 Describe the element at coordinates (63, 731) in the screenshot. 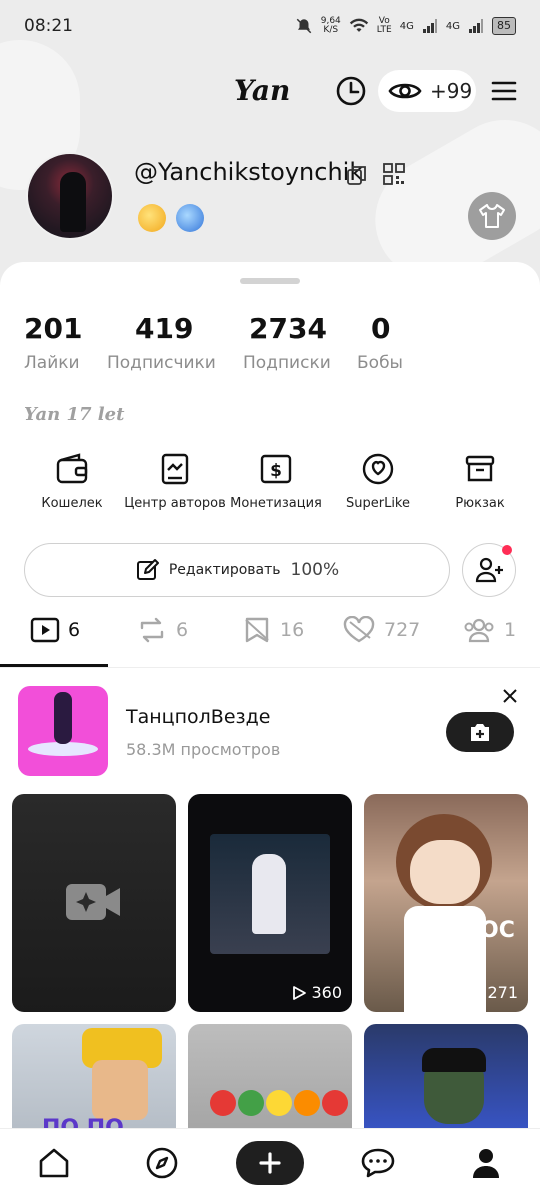

I see `promo-thumbnail` at that location.